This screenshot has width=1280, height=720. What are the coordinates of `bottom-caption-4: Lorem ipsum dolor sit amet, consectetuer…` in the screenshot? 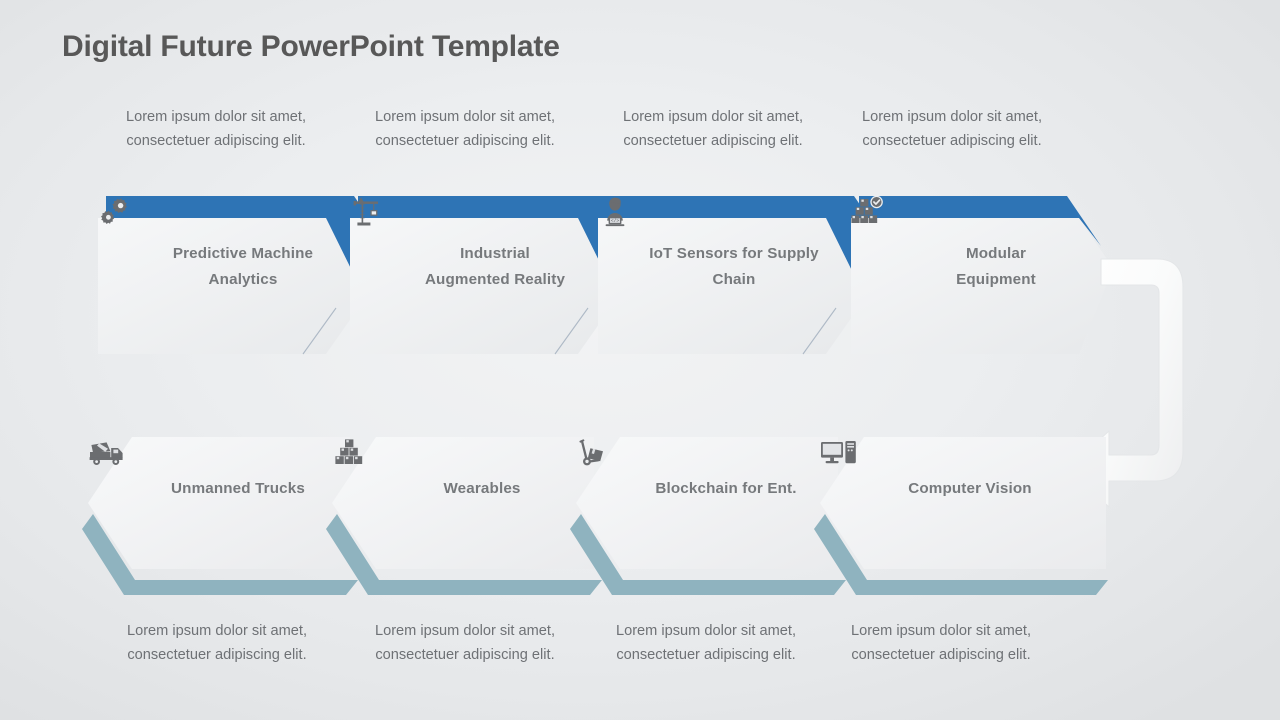 It's located at (941, 643).